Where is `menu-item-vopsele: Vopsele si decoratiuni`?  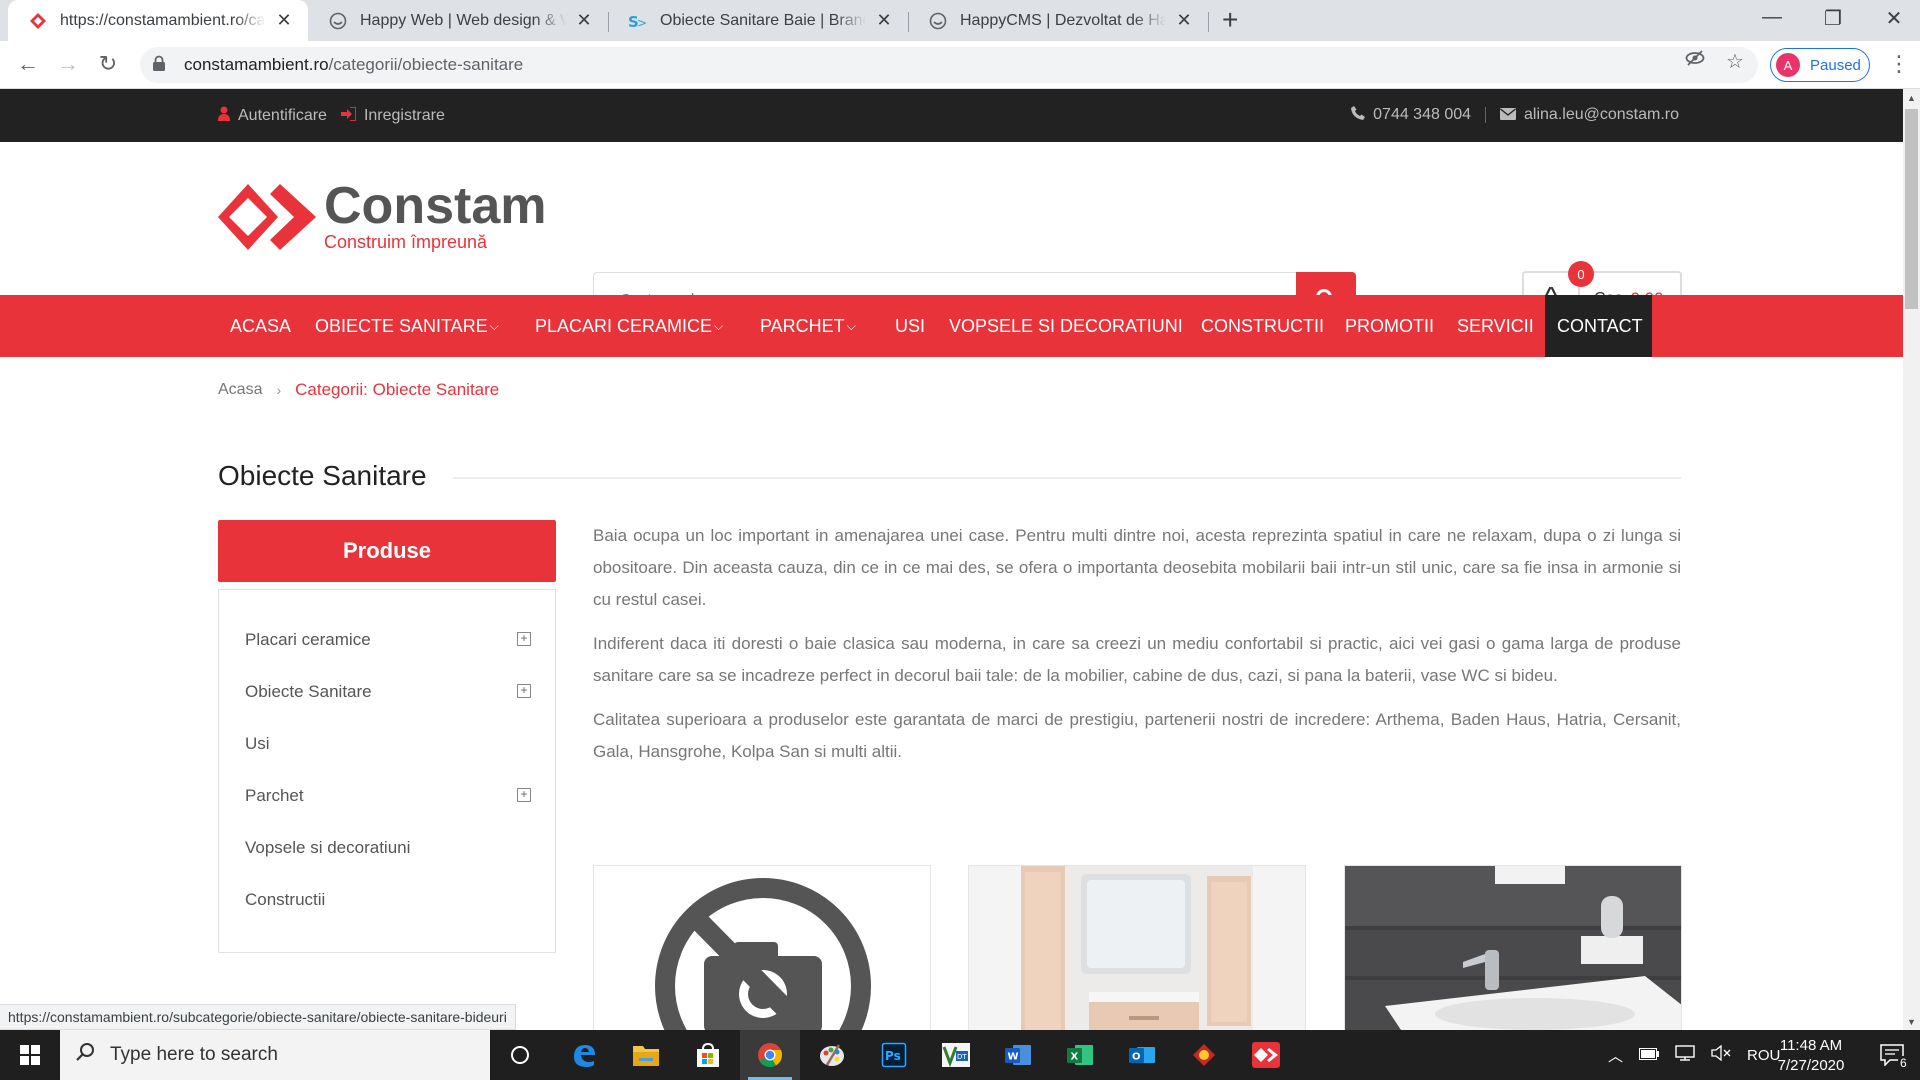
menu-item-vopsele: Vopsele si decoratiuni is located at coordinates (1066, 326).